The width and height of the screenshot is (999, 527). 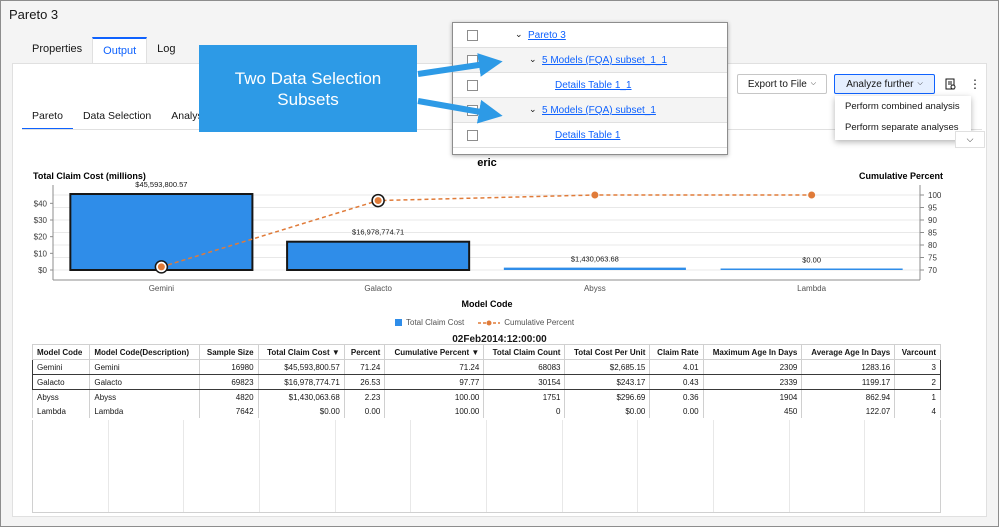 I want to click on table-cell: 16980, so click(x=228, y=367).